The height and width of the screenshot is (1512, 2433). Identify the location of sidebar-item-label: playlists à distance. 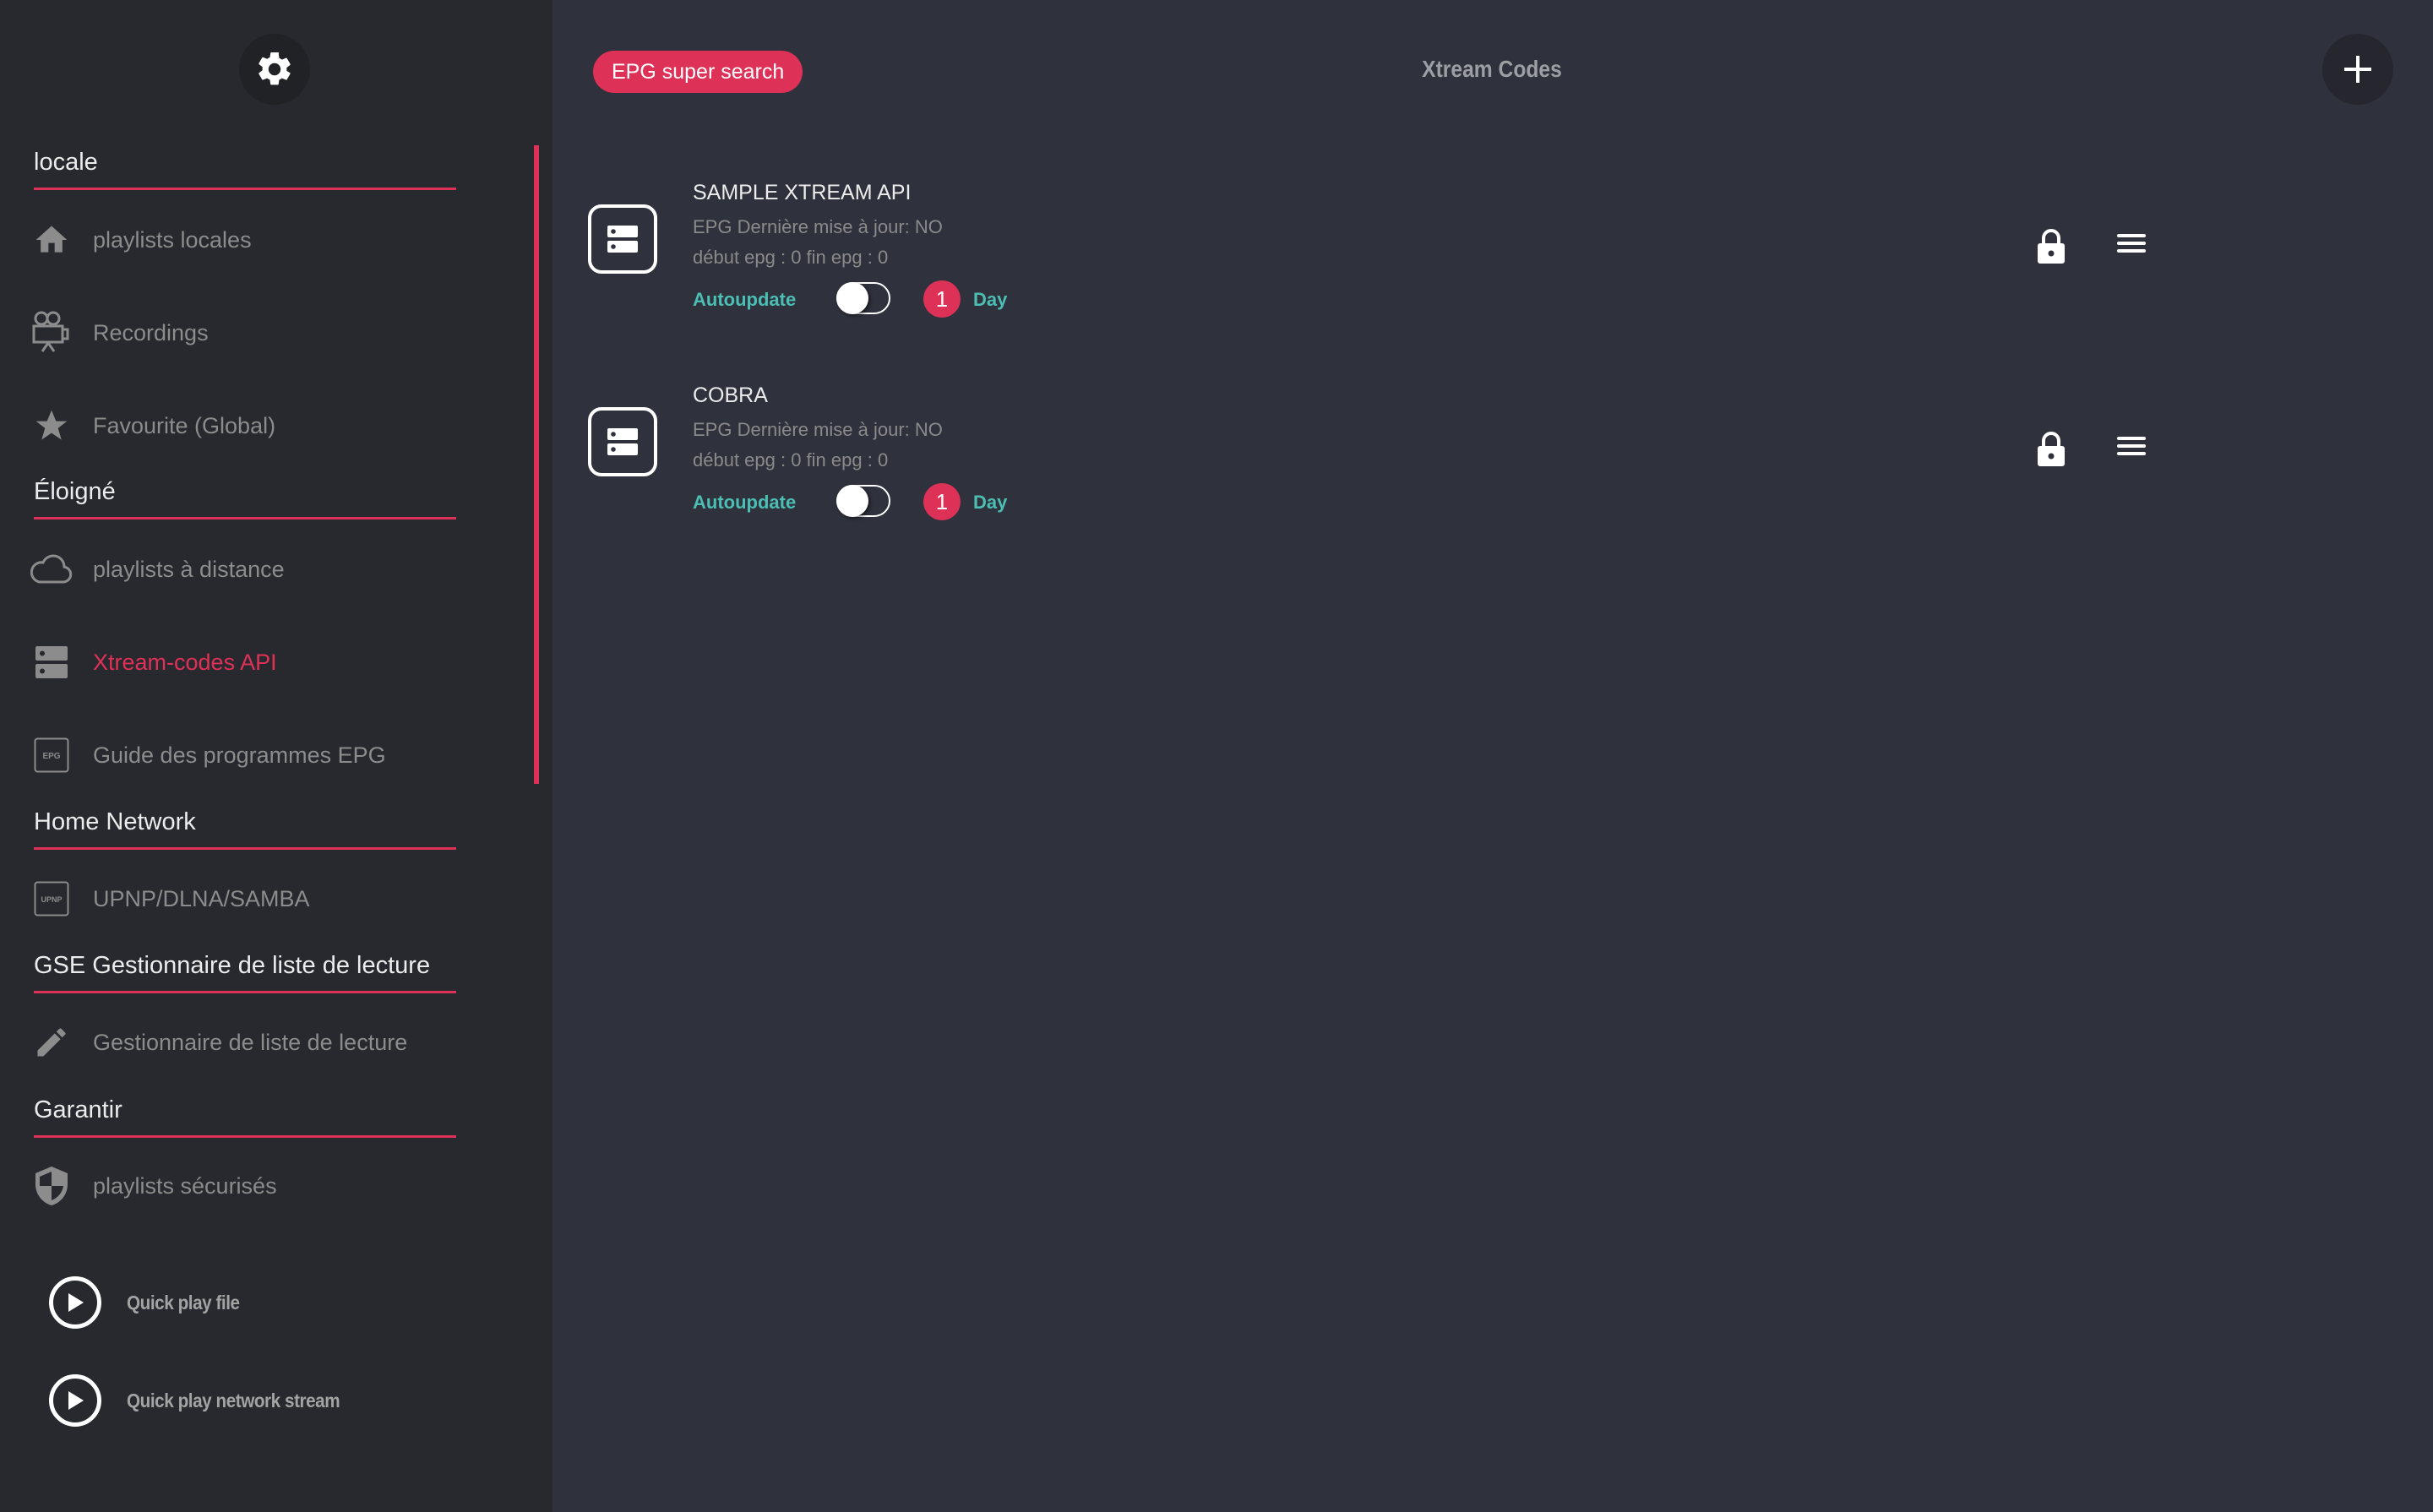
(189, 569).